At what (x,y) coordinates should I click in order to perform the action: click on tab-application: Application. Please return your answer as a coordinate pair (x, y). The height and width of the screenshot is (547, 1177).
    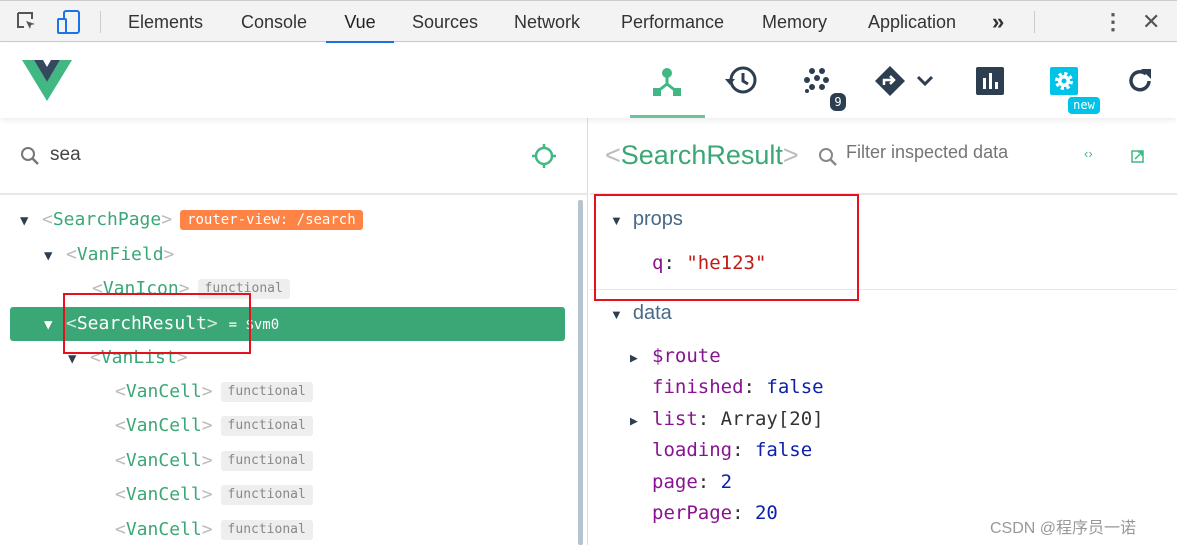
    Looking at the image, I should click on (912, 22).